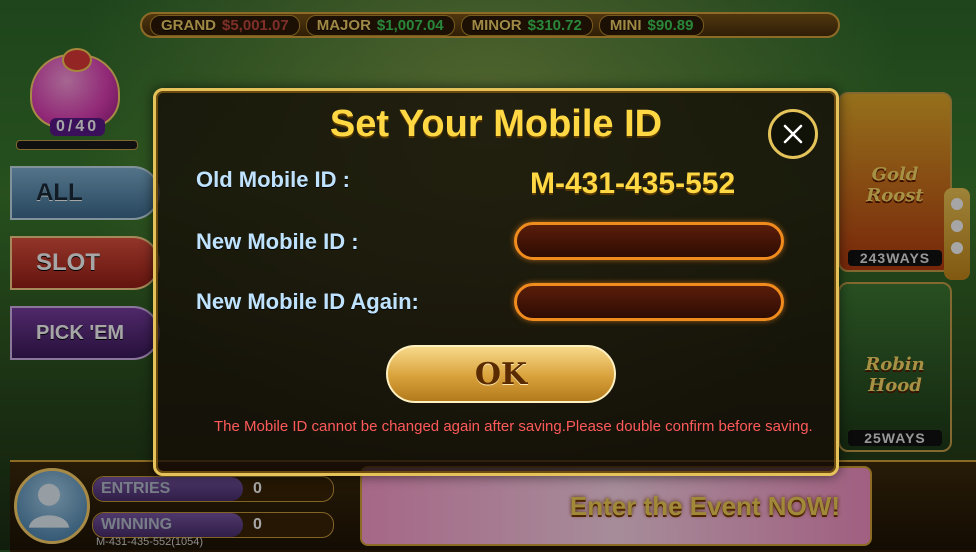  What do you see at coordinates (307, 301) in the screenshot?
I see `new-mobile-id-again-label: New Mobile ID Again:` at bounding box center [307, 301].